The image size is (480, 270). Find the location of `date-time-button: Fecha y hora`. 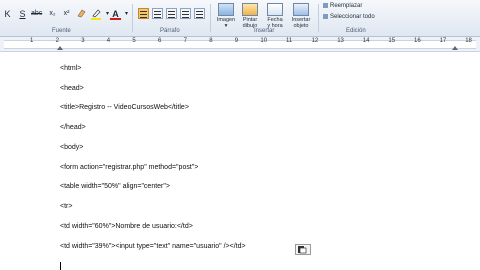

date-time-button: Fecha y hora is located at coordinates (275, 16).